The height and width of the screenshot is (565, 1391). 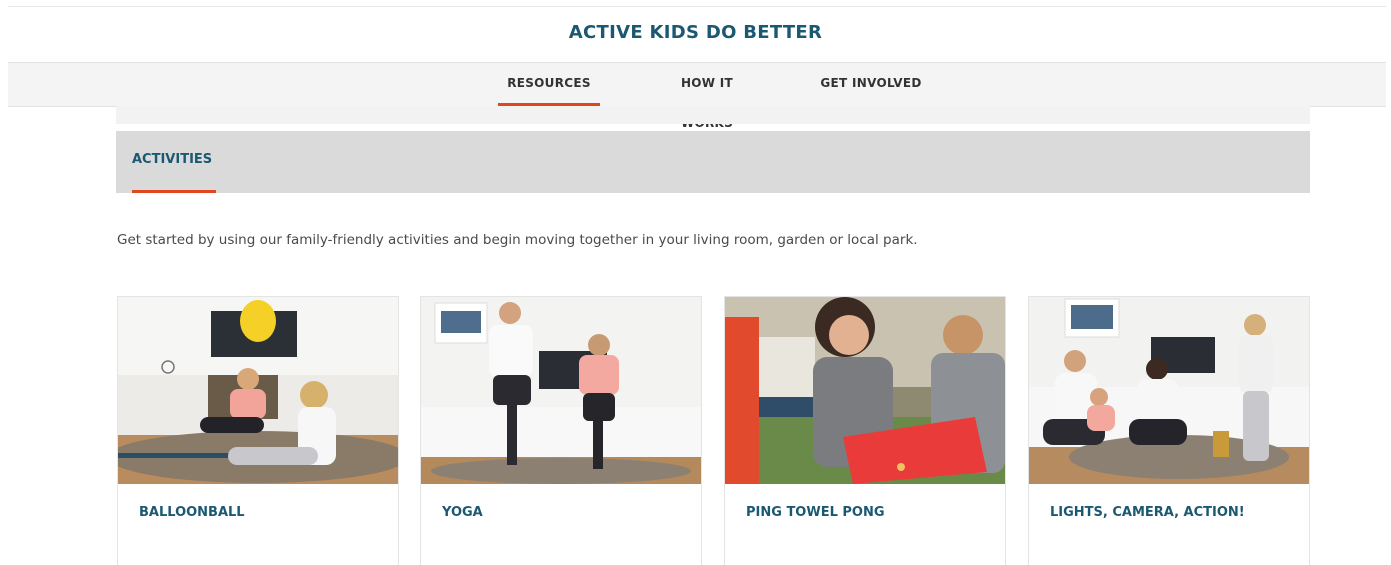 I want to click on main-nav: RESOURCES HOW IT WORKS GET INVOLVED, so click(x=697, y=96).